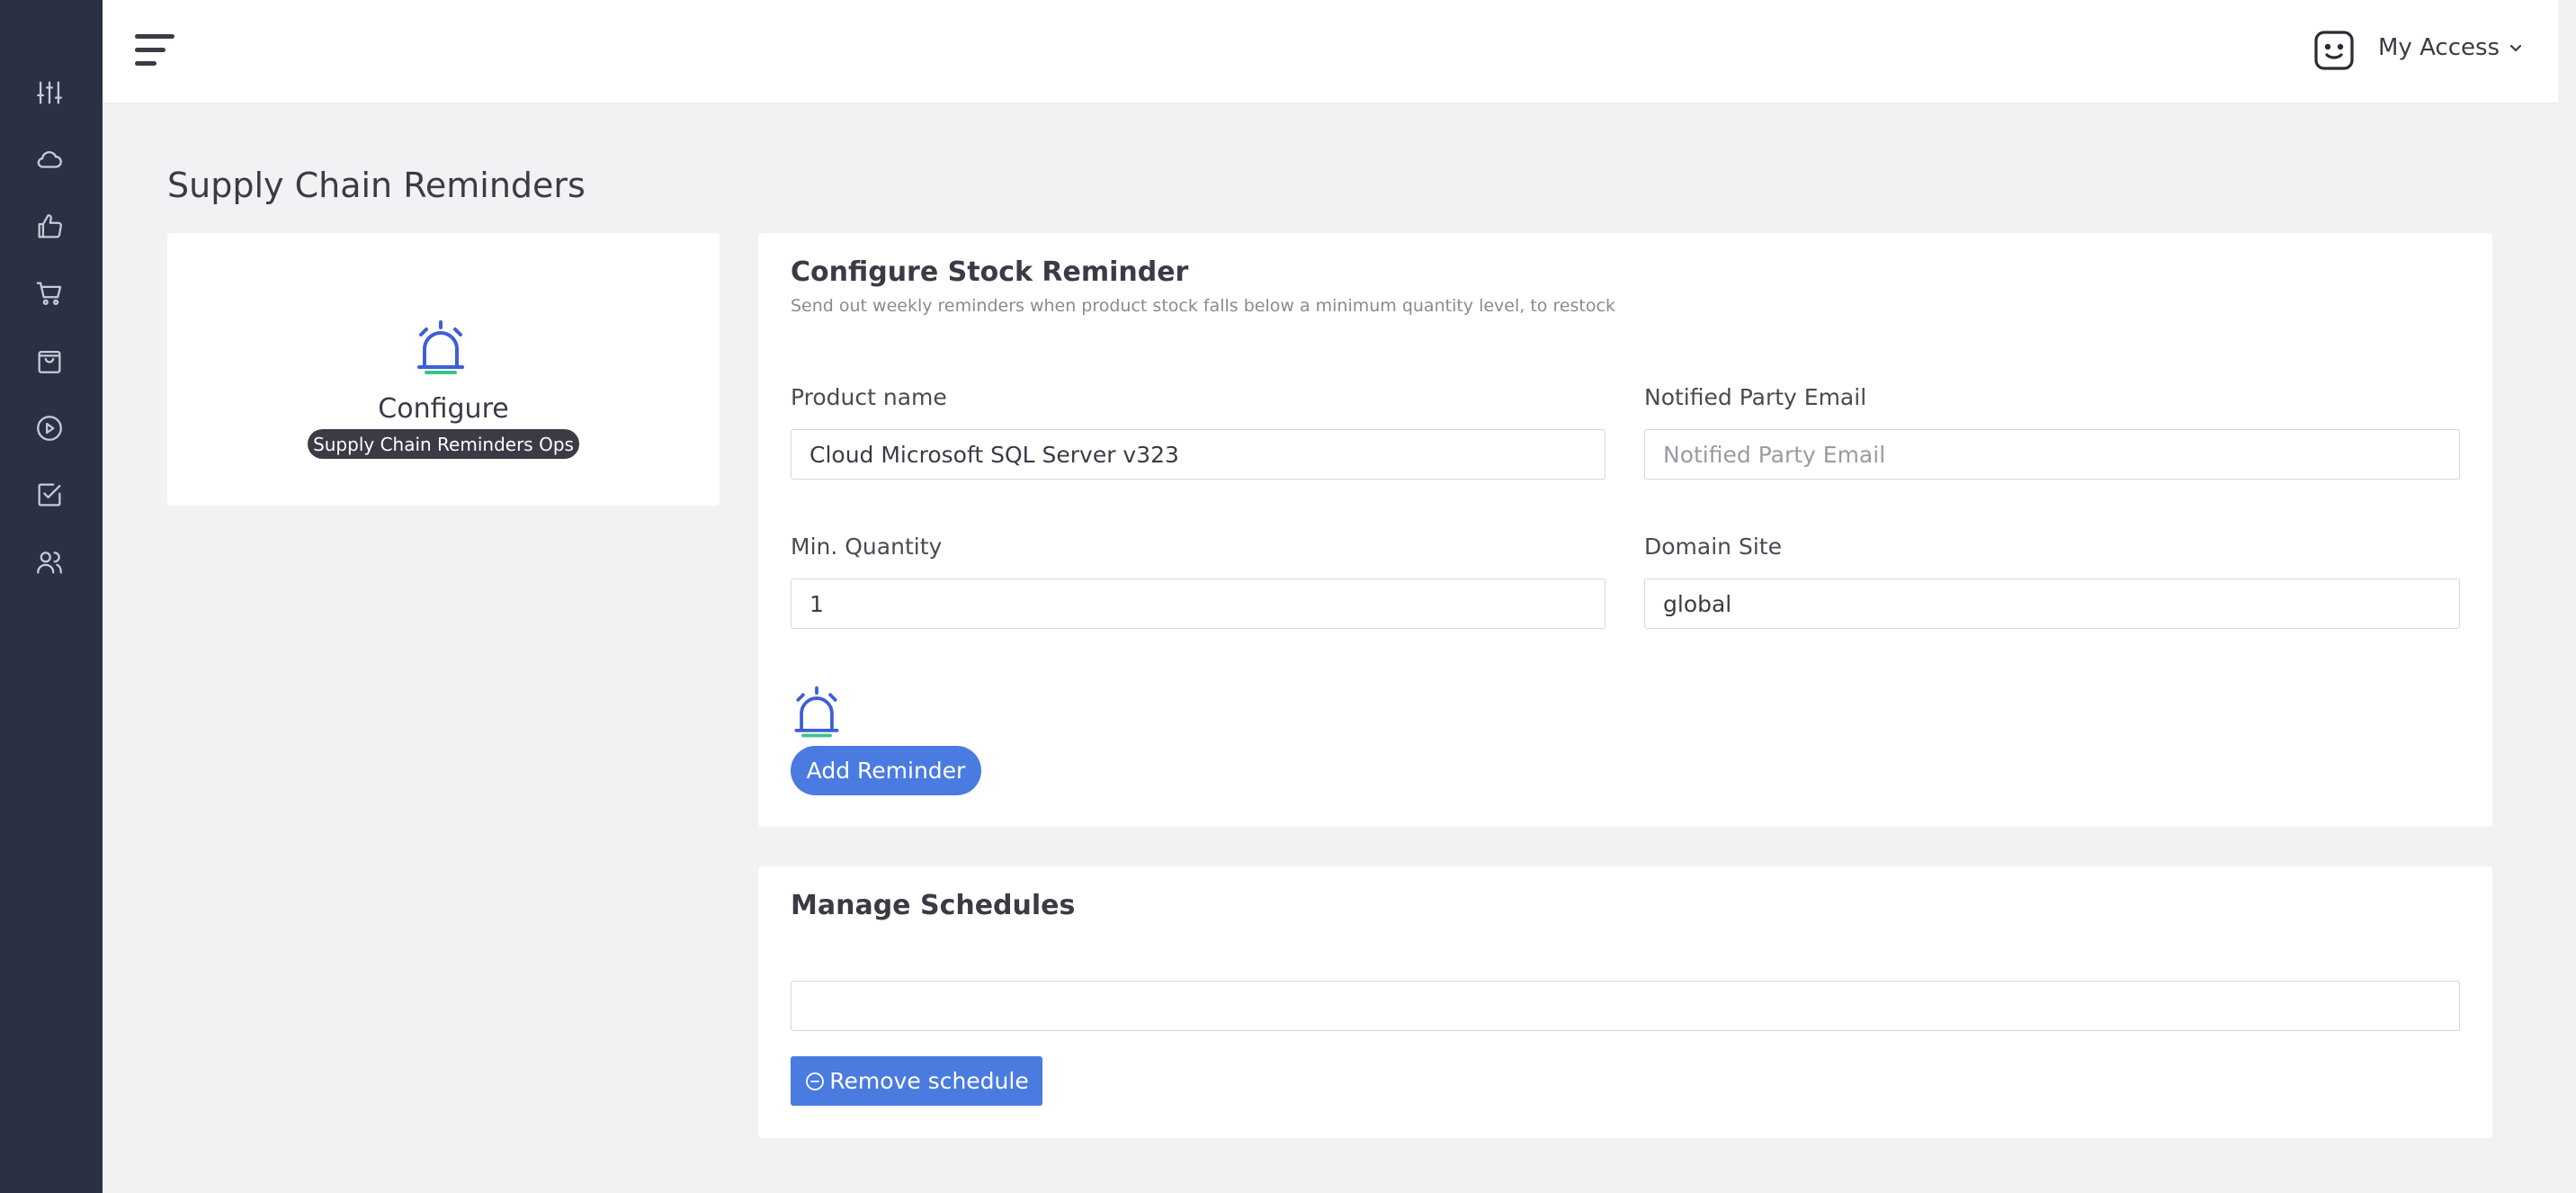 The image size is (2576, 1193). What do you see at coordinates (929, 1081) in the screenshot?
I see `remove-schedule-label: Remove schedule` at bounding box center [929, 1081].